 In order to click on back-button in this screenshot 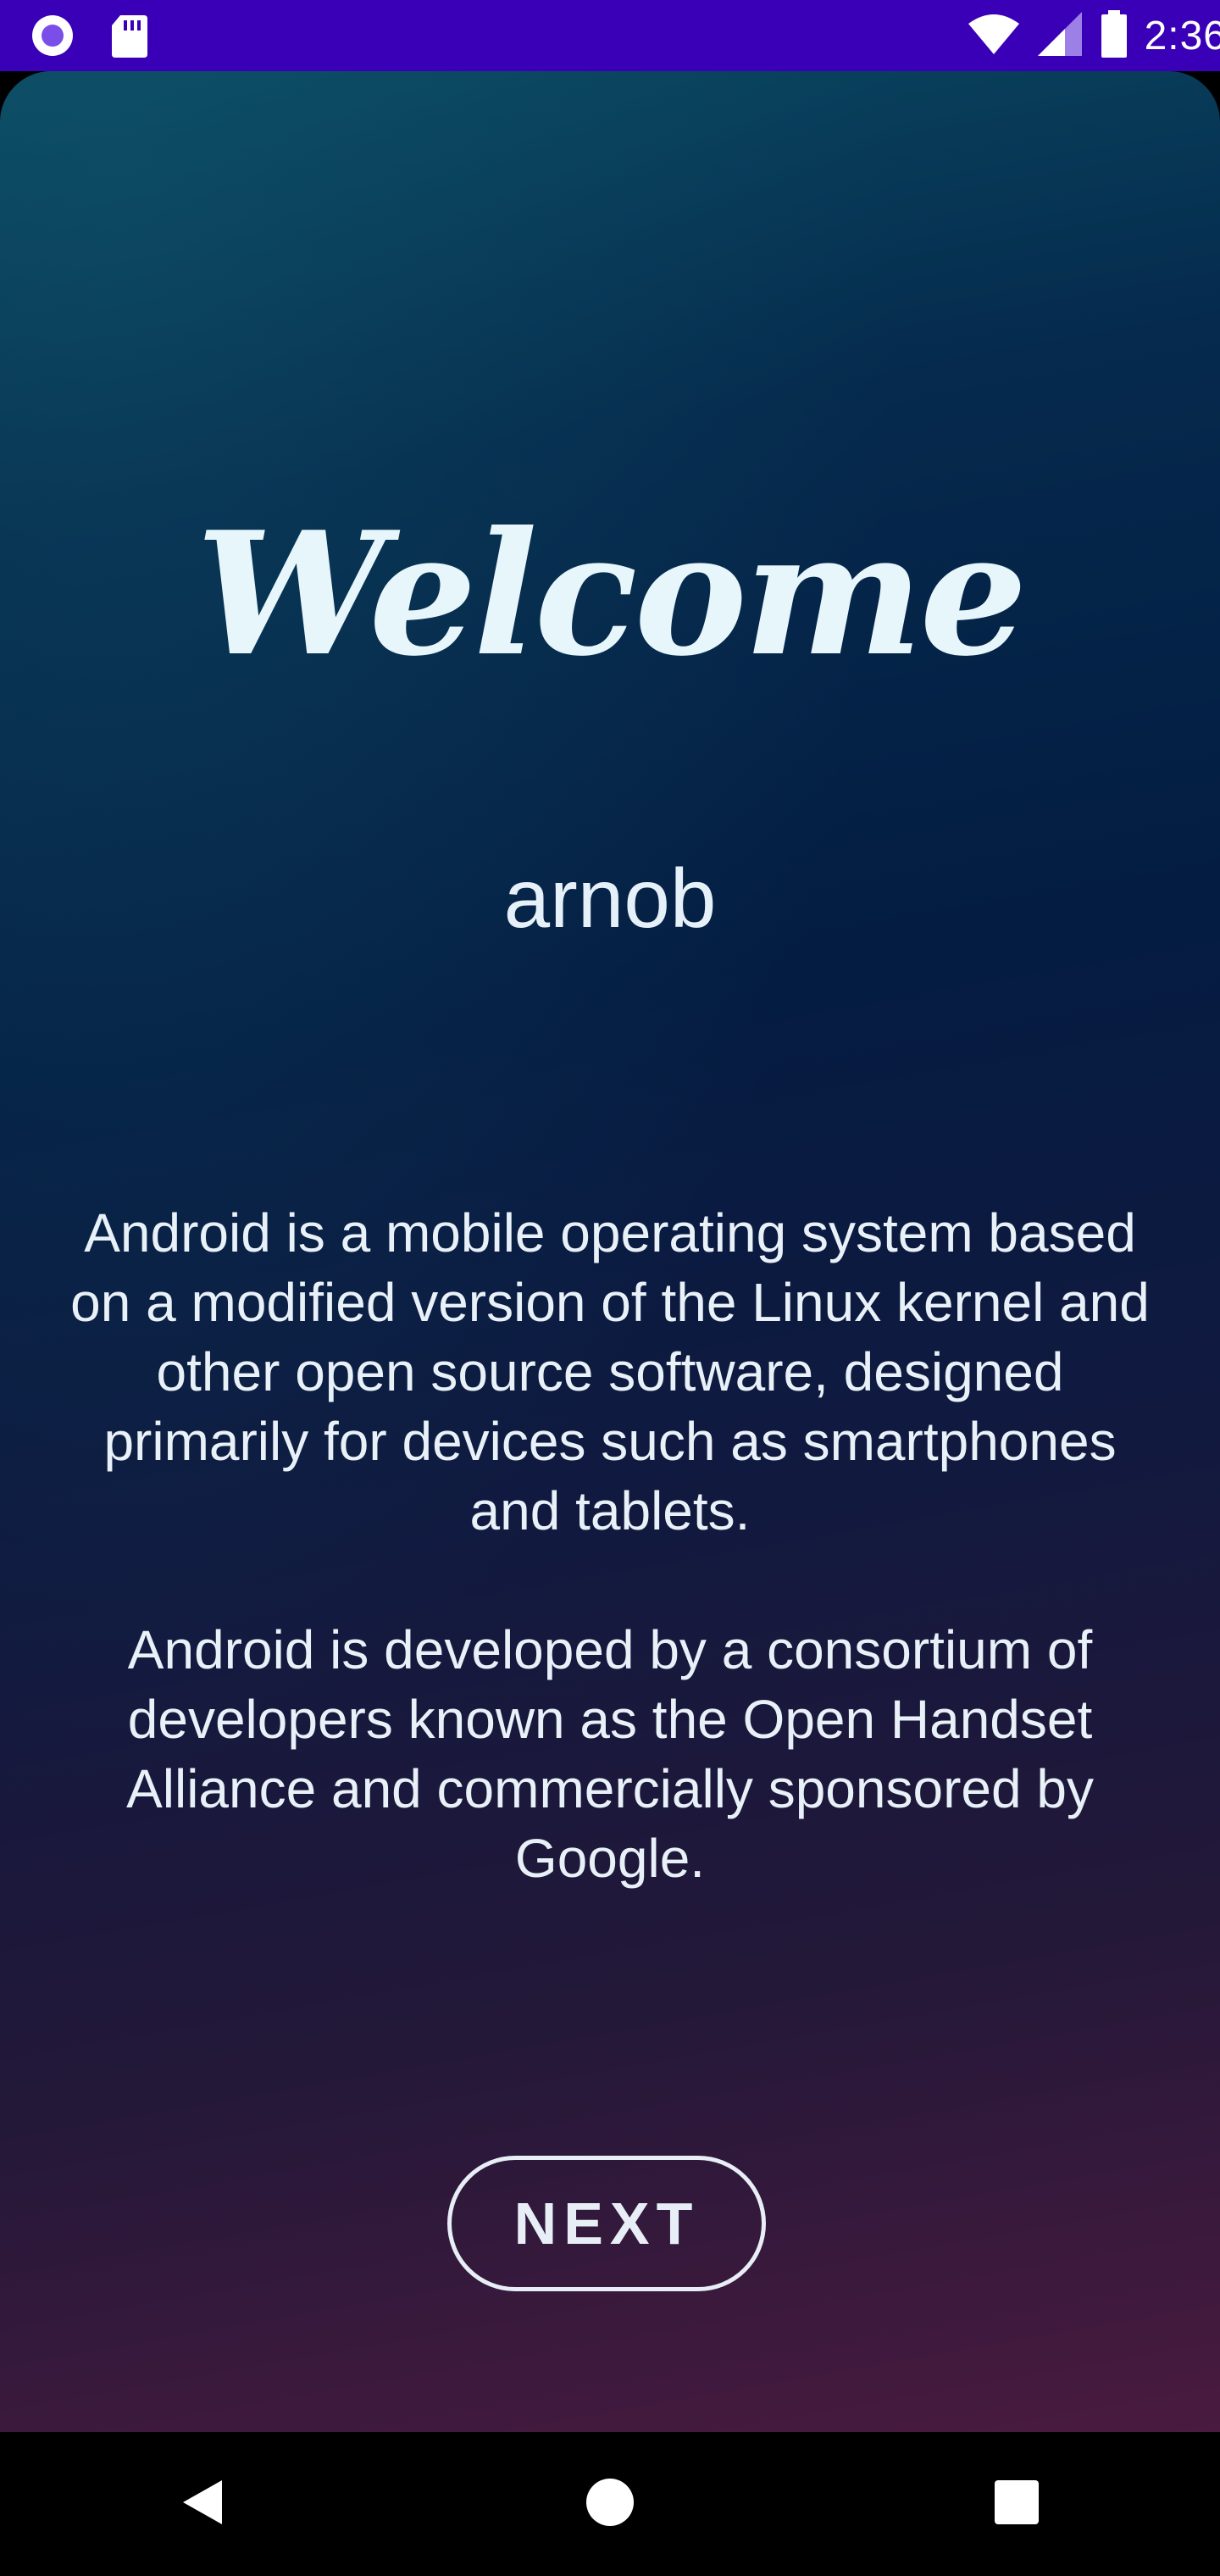, I will do `click(203, 2504)`.